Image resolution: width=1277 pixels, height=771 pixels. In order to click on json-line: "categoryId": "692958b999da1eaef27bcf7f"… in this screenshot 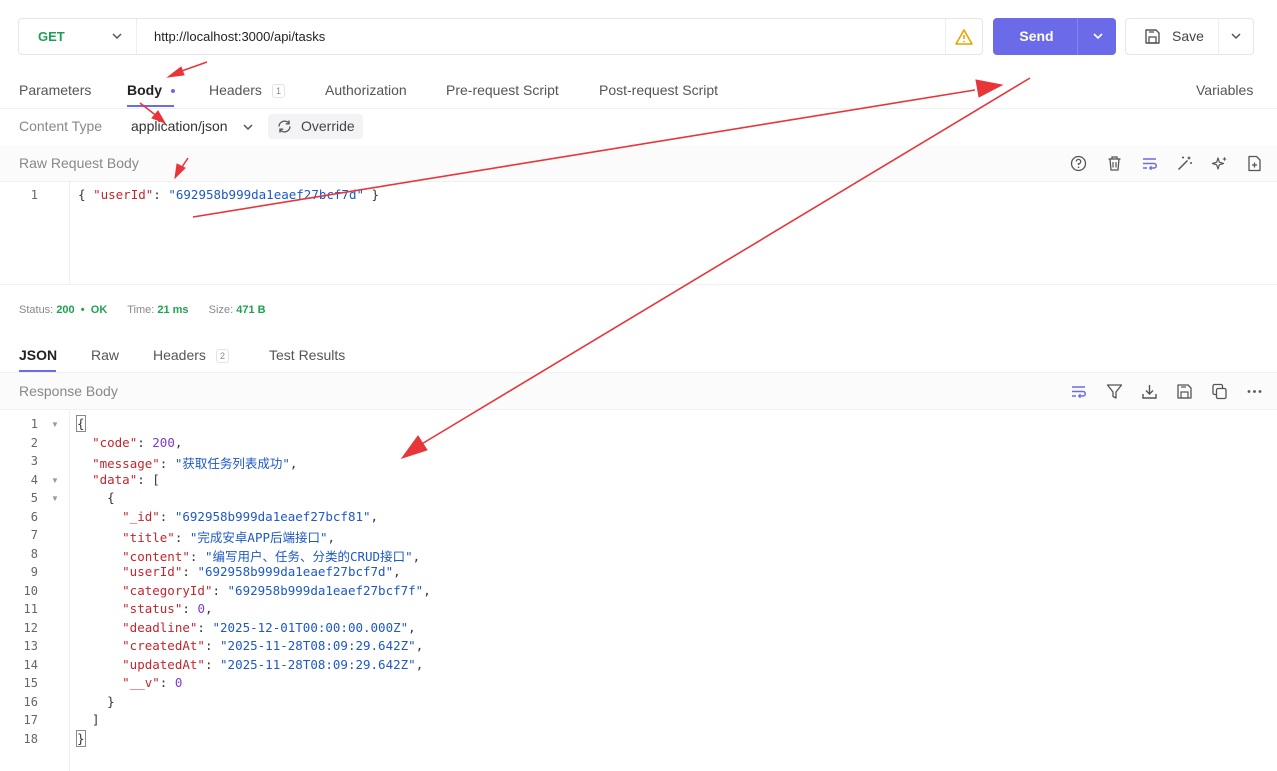, I will do `click(276, 590)`.